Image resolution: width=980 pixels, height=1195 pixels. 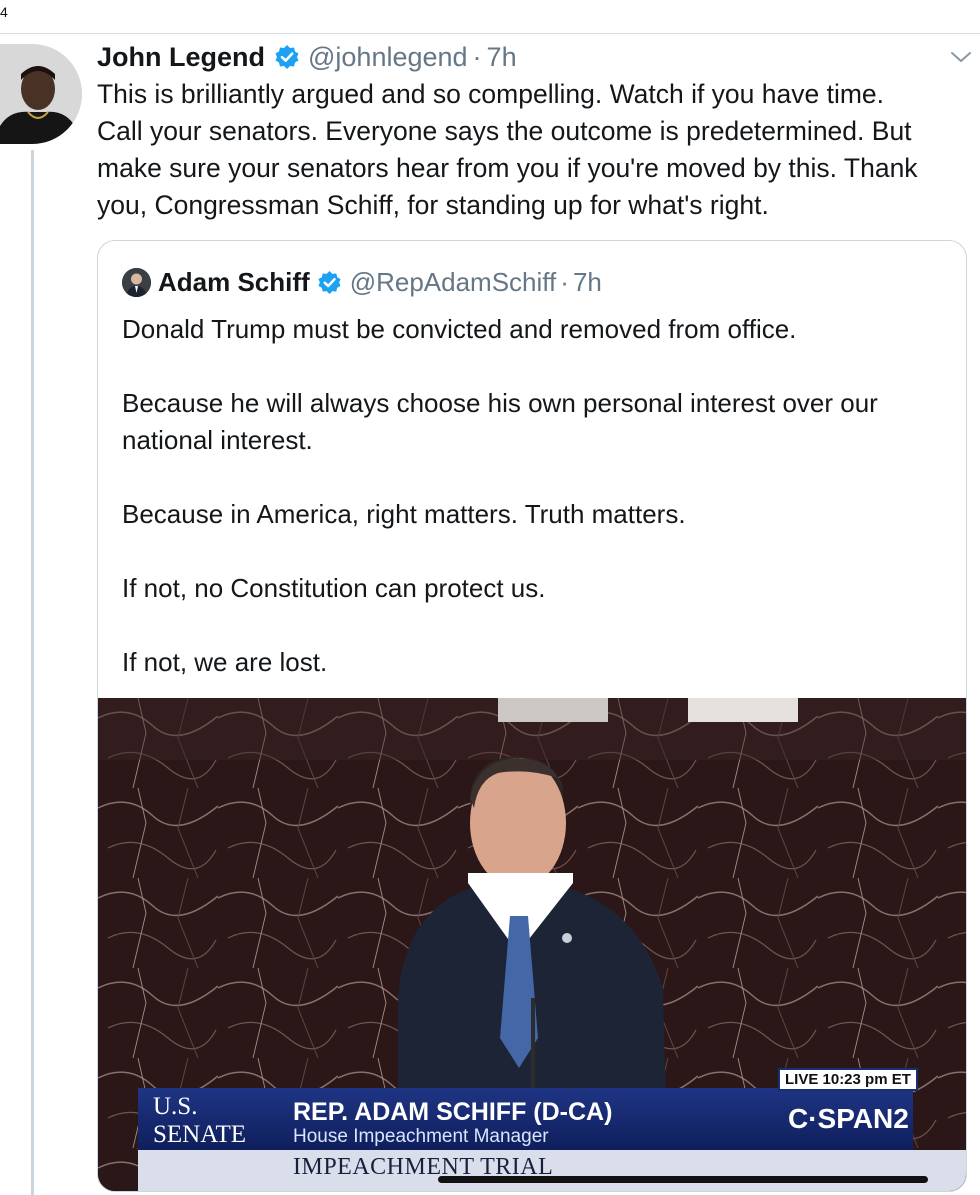 What do you see at coordinates (490, 17) in the screenshot?
I see `top-strip: 4` at bounding box center [490, 17].